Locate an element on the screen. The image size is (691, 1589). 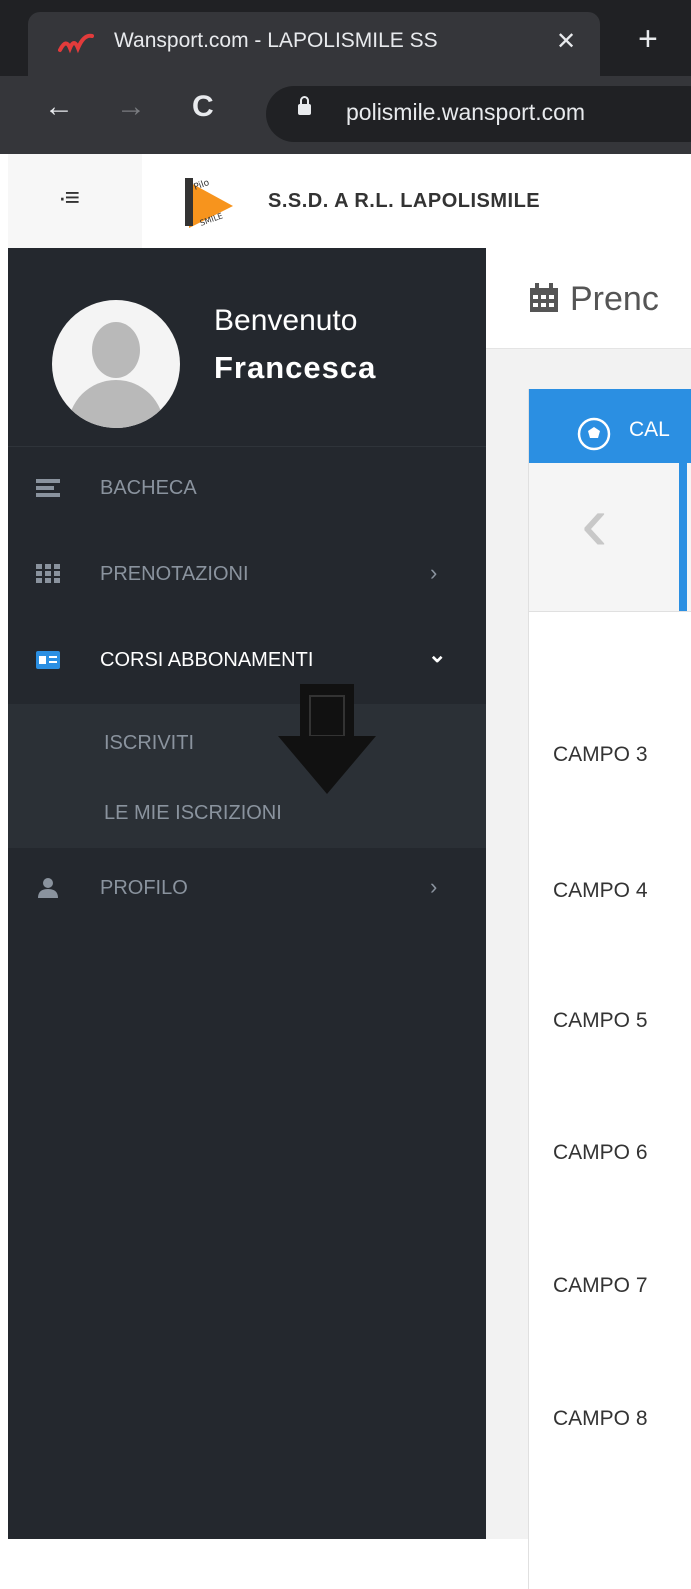
user-name: Francesca is located at coordinates (295, 367).